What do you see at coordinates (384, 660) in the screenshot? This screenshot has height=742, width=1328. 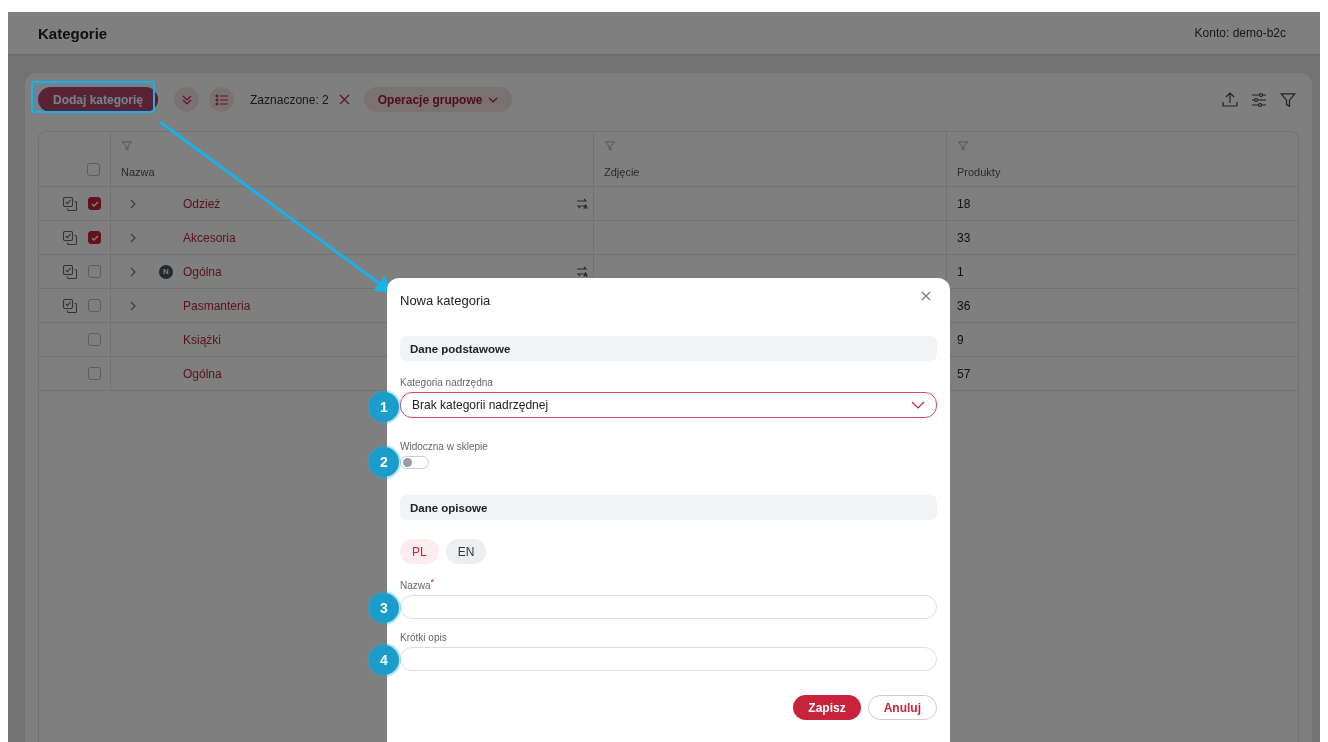 I see `callout-number: 4` at bounding box center [384, 660].